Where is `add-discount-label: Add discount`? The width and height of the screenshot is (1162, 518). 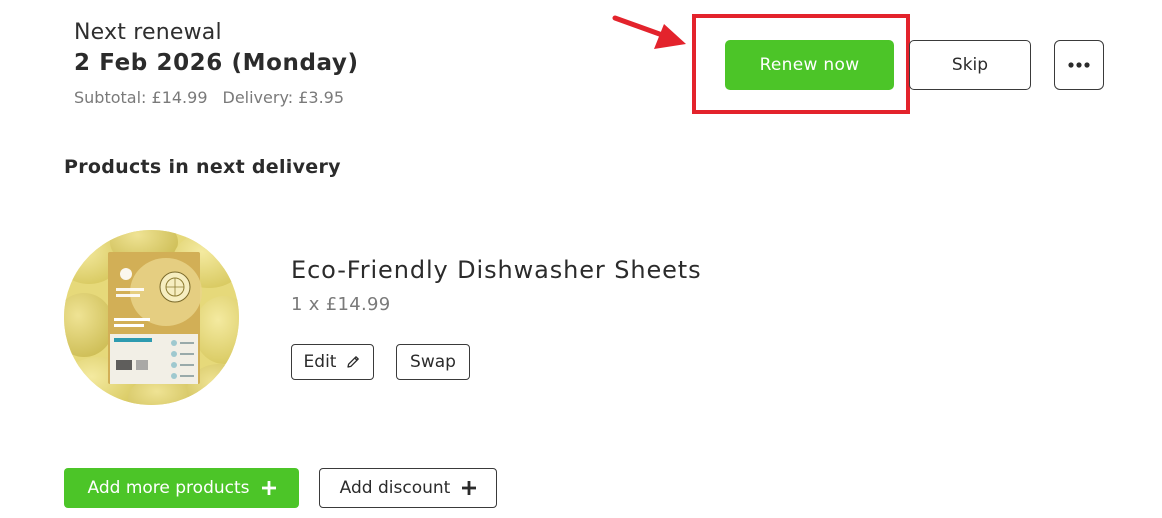
add-discount-label: Add discount is located at coordinates (395, 488).